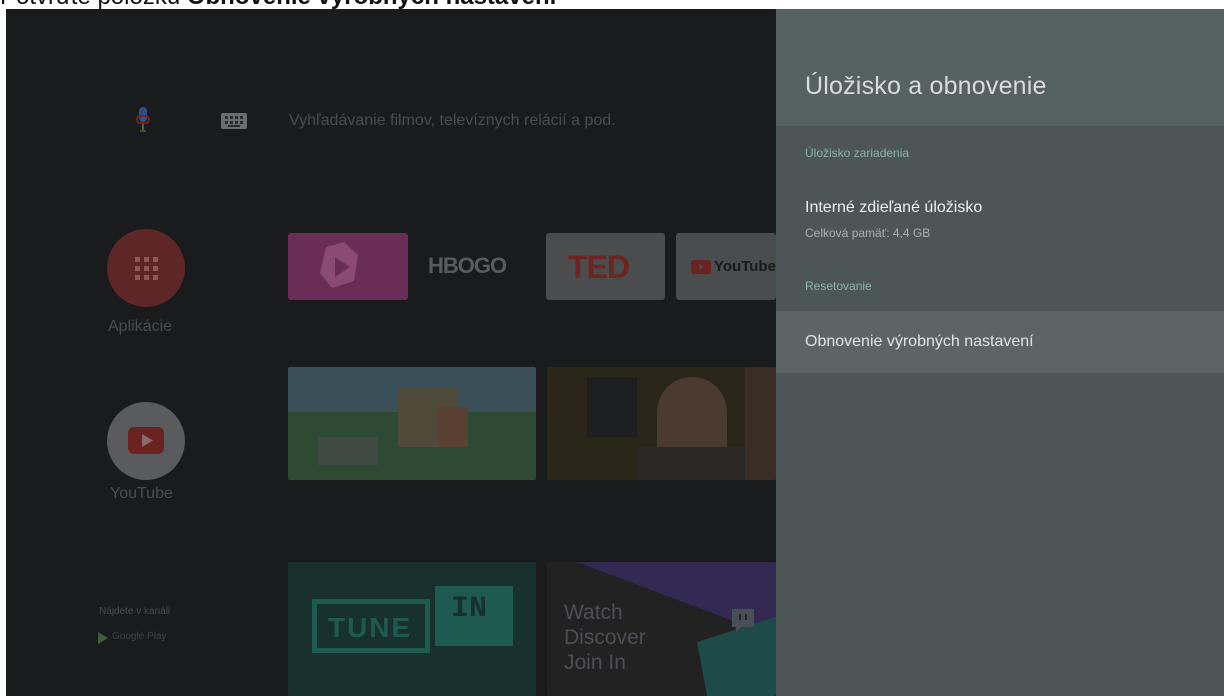 This screenshot has width=1224, height=696. Describe the element at coordinates (919, 341) in the screenshot. I see `factory-reset-label: Obnovenie výrobných nastavení` at that location.